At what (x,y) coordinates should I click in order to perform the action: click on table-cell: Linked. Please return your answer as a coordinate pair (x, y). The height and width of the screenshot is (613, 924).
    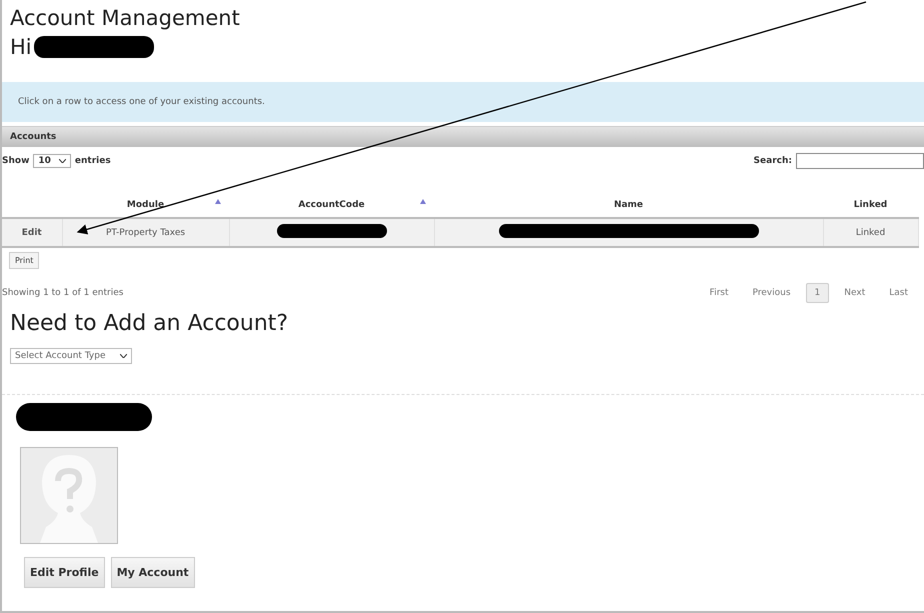
    Looking at the image, I should click on (870, 232).